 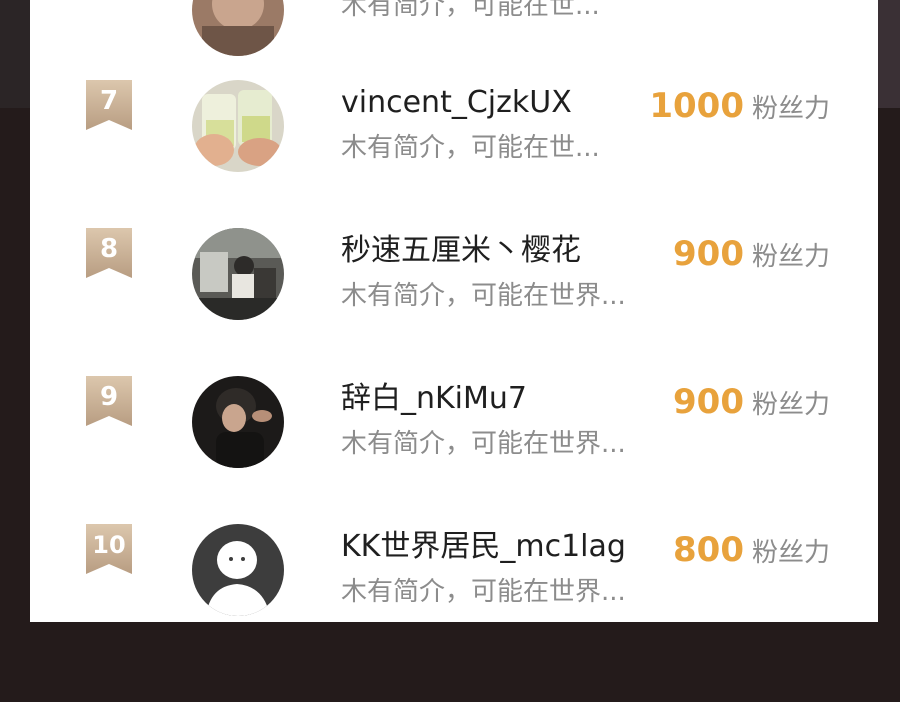 I want to click on rank-number: 8, so click(x=109, y=249).